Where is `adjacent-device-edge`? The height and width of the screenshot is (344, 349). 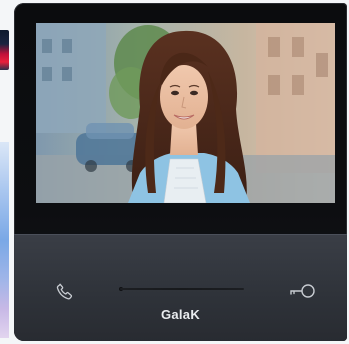
adjacent-device-edge is located at coordinates (4, 50).